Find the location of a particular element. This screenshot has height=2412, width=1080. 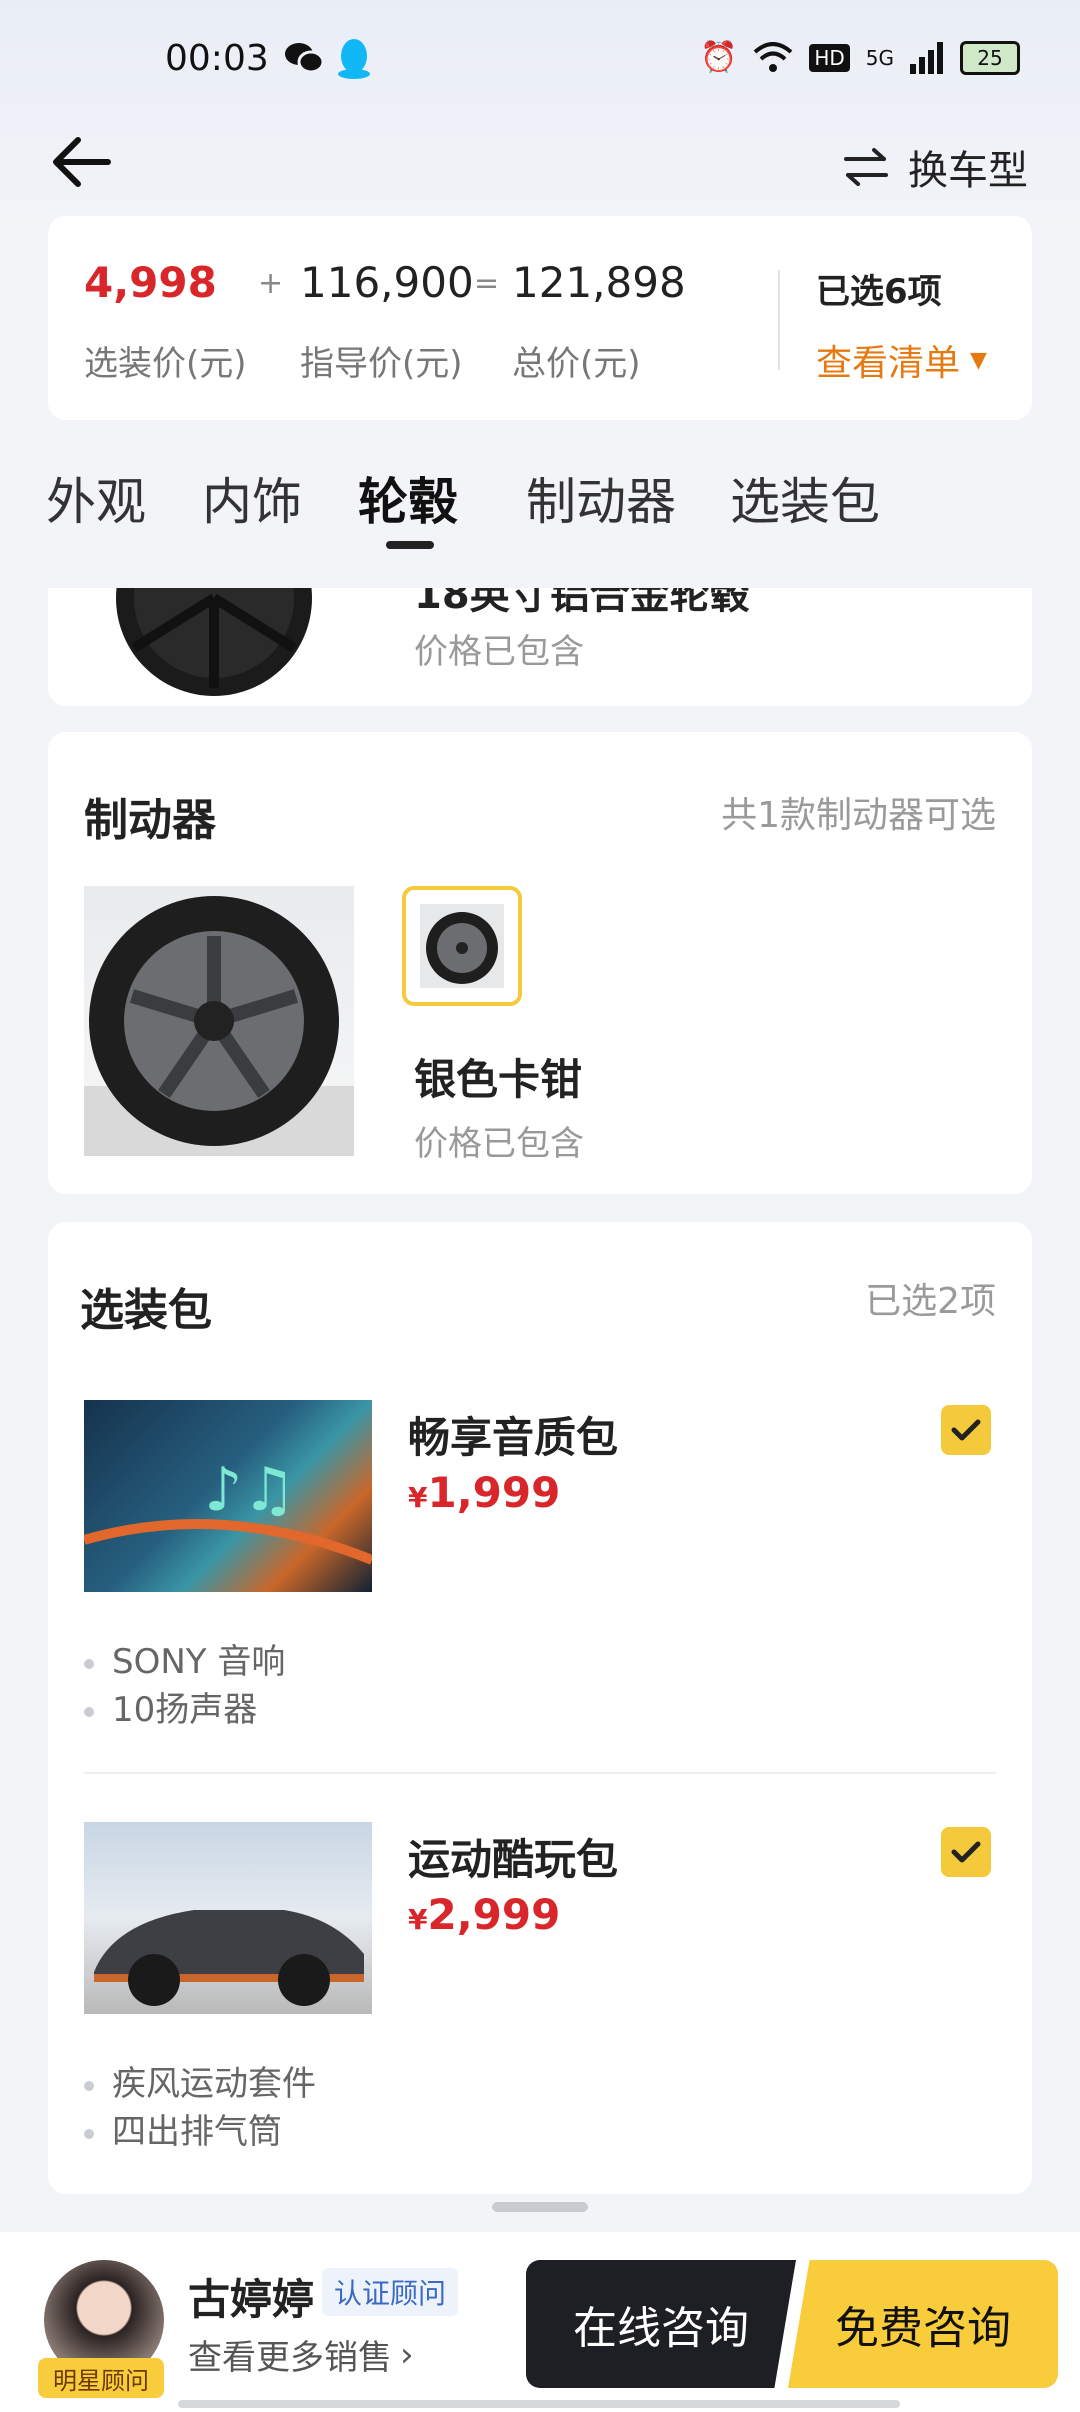

package-checkbox-audio is located at coordinates (966, 1430).